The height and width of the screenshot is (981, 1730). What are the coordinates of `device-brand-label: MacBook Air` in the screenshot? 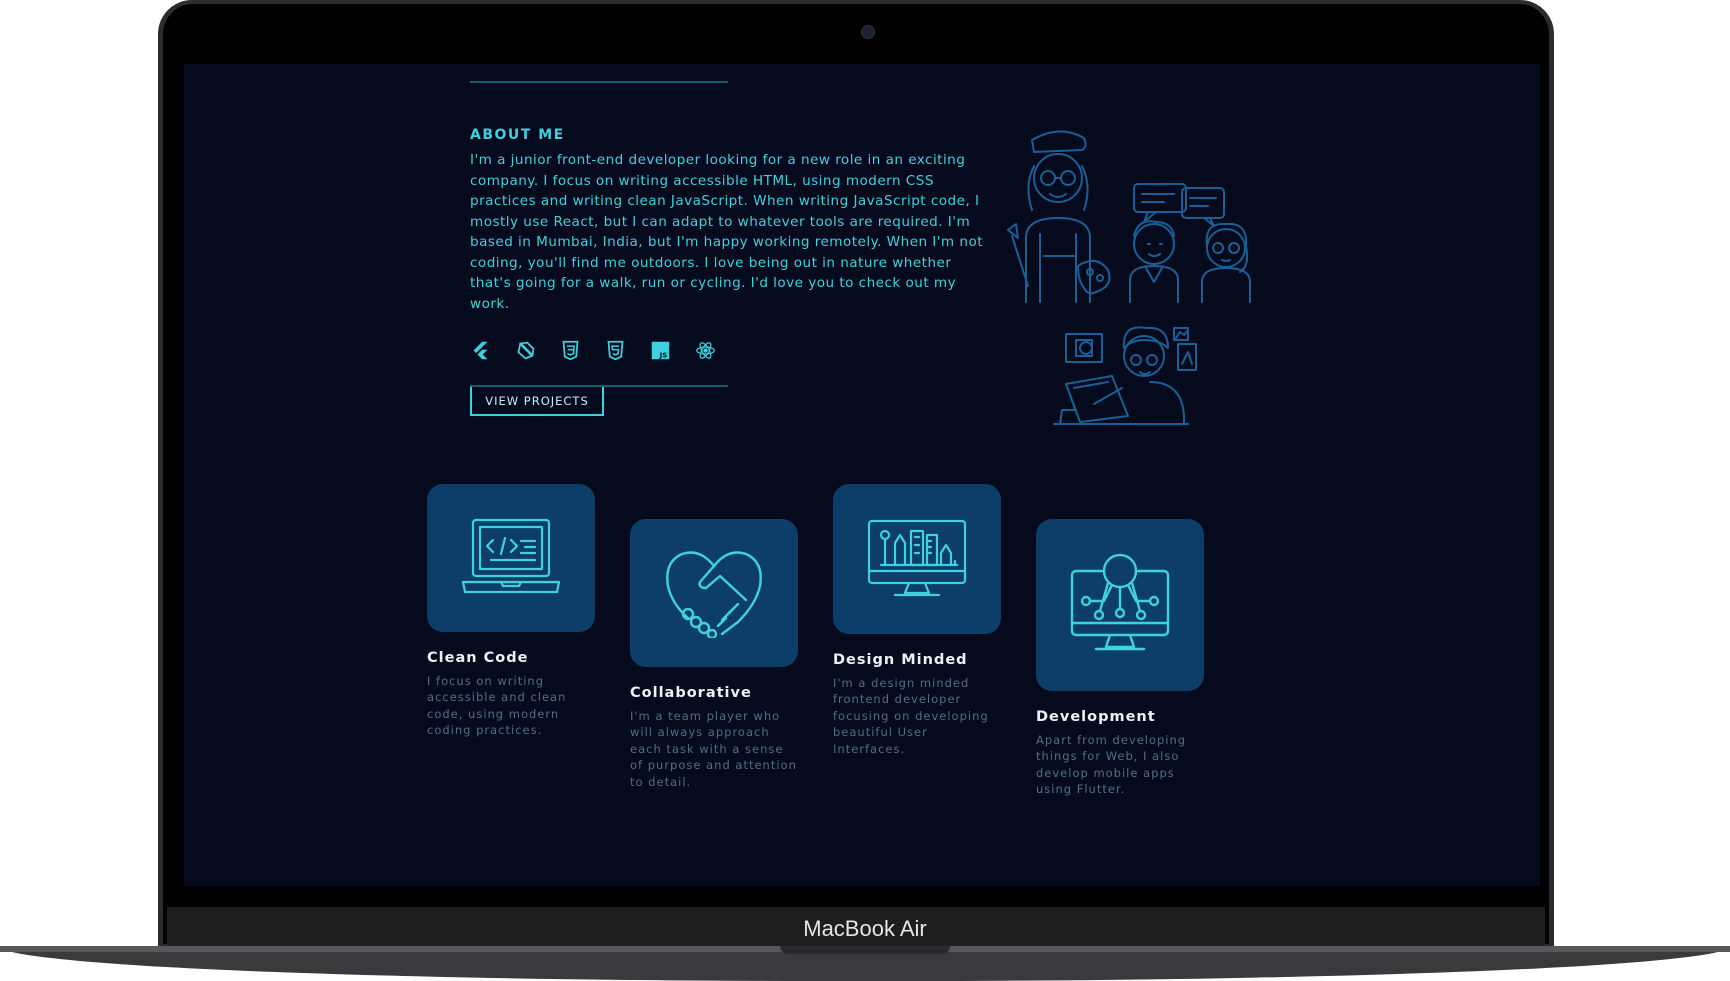 It's located at (865, 928).